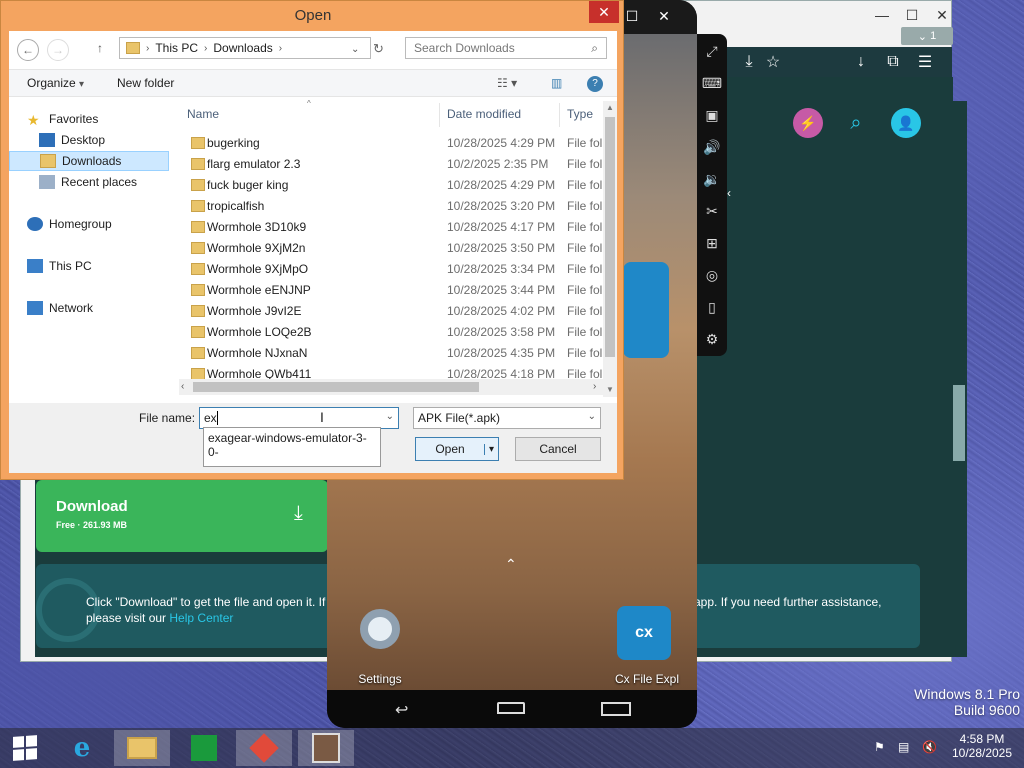 The height and width of the screenshot is (768, 1024). What do you see at coordinates (355, 48) in the screenshot?
I see `address-dropdown-icon: ⌄` at bounding box center [355, 48].